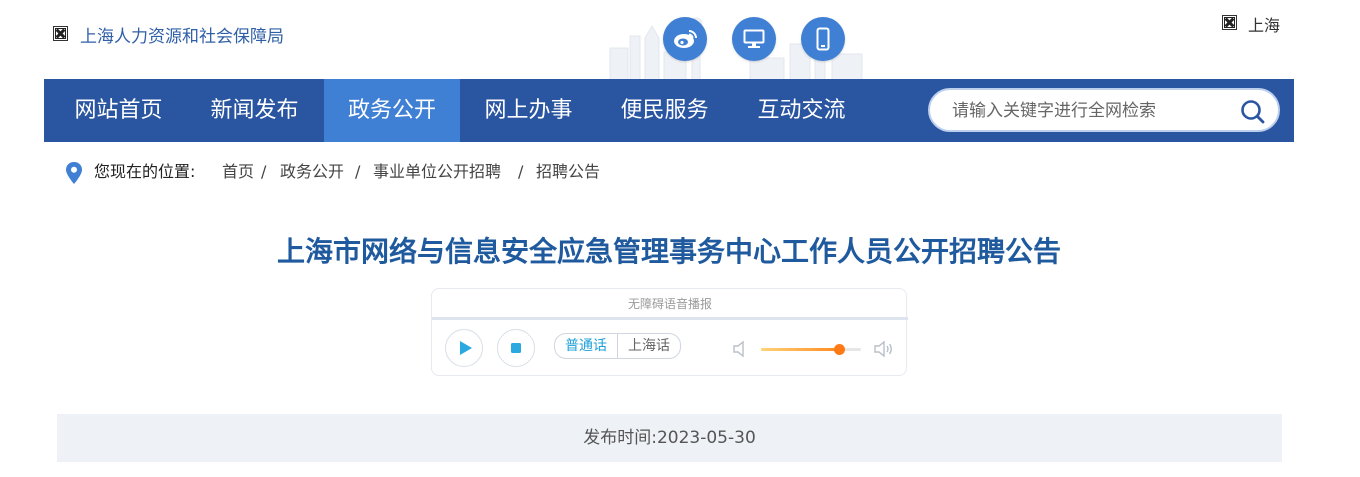 This screenshot has width=1360, height=477. I want to click on audio-player-label: 无障碍语音播报, so click(669, 304).